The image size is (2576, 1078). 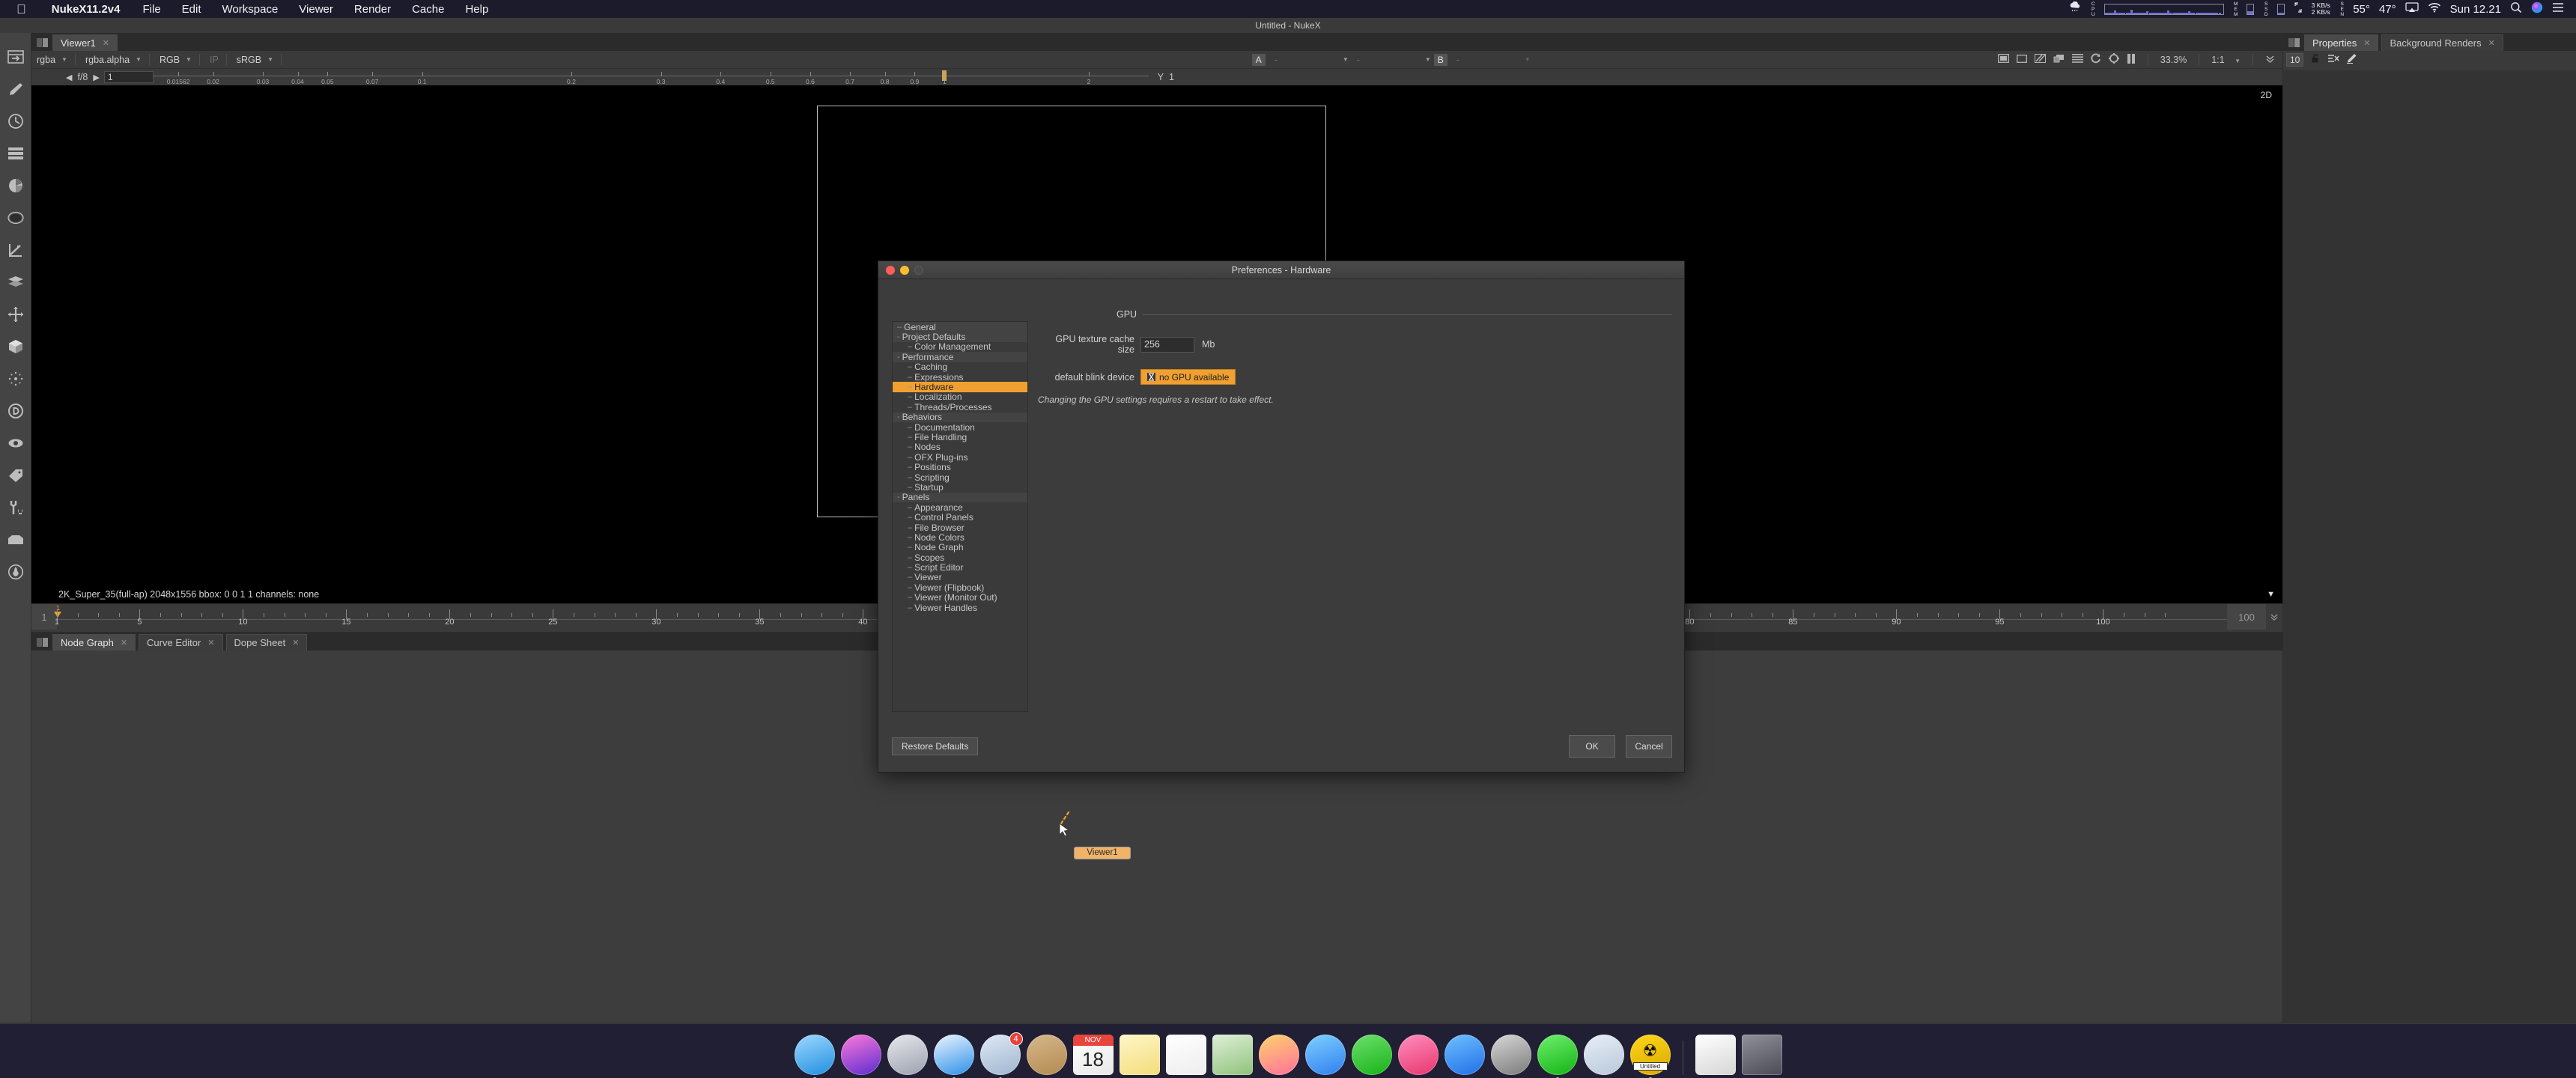 What do you see at coordinates (960, 517) in the screenshot?
I see `pref-tree-item-control-panels: – Control Panels` at bounding box center [960, 517].